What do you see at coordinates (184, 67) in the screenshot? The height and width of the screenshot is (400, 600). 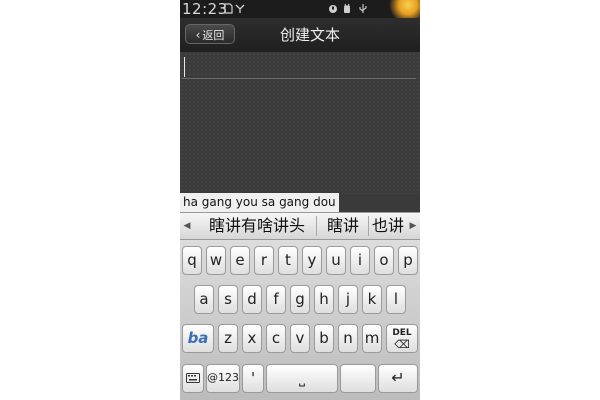 I see `text-caret` at bounding box center [184, 67].